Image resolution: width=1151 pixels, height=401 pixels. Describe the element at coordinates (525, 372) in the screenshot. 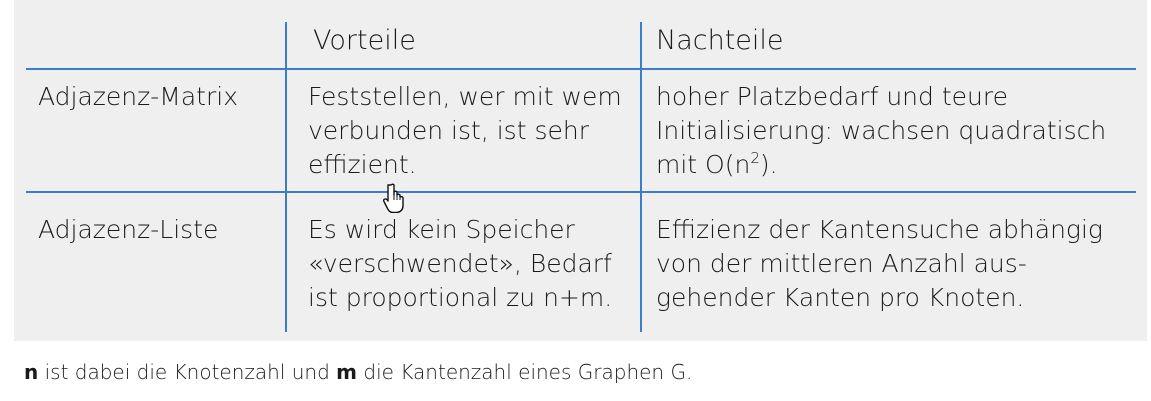

I see `footnote-text-2: die Kantenzahl eines Graphen G.` at that location.